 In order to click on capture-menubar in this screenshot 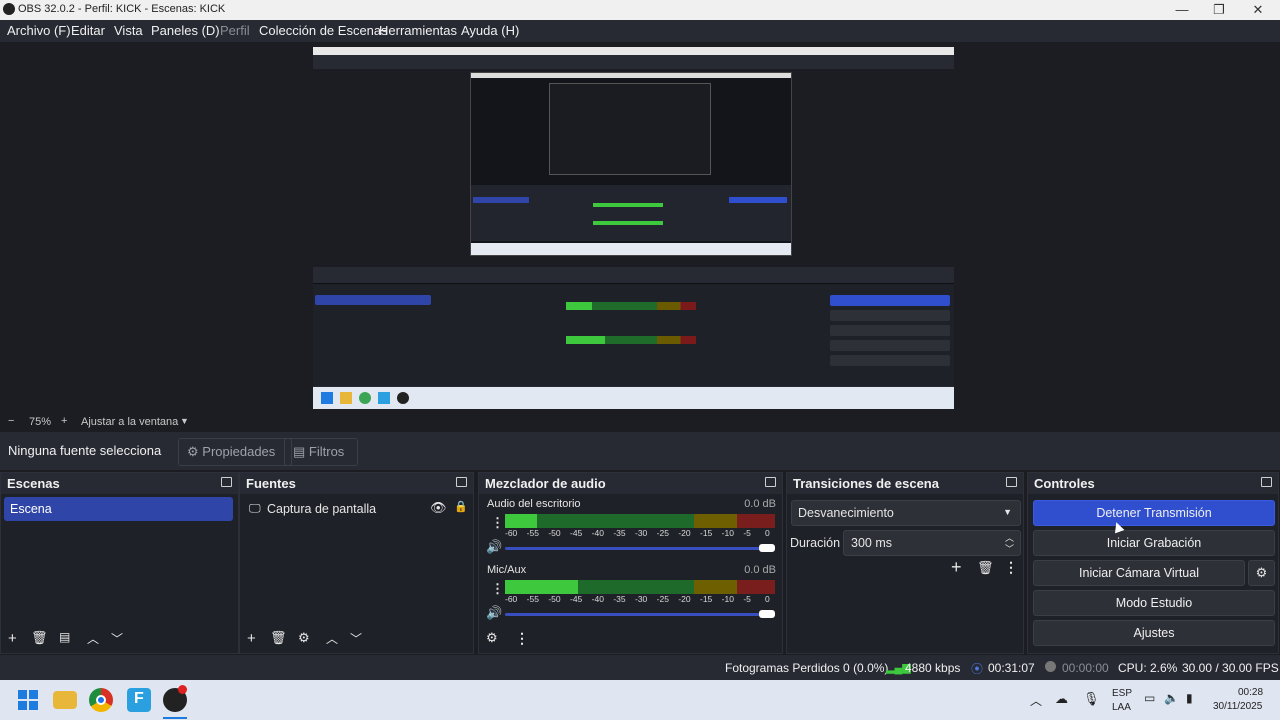, I will do `click(633, 62)`.